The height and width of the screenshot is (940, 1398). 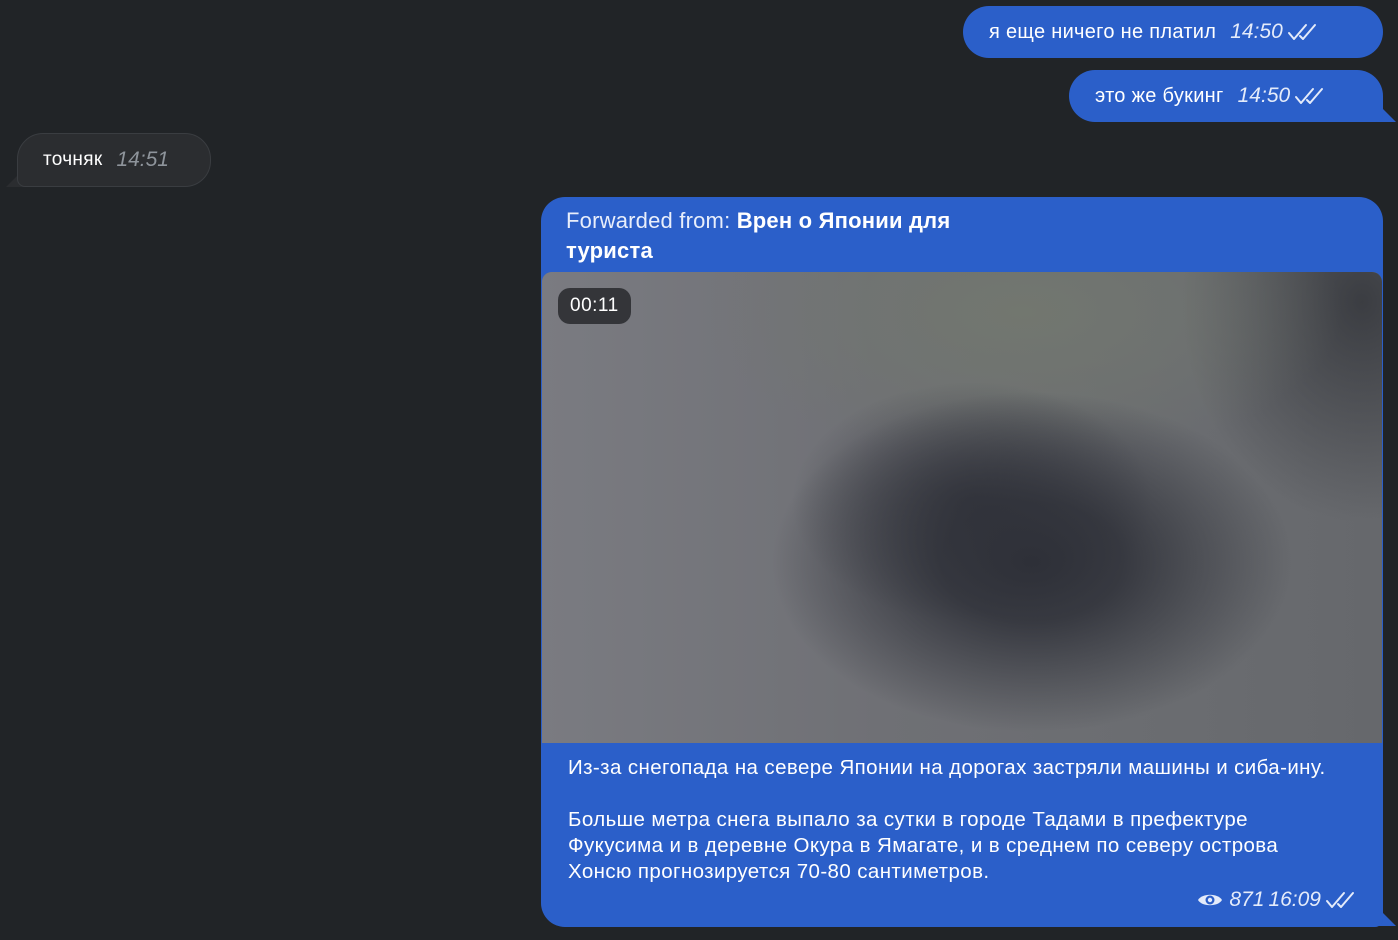 What do you see at coordinates (1103, 31) in the screenshot?
I see `message-text: я еще ничего не платил` at bounding box center [1103, 31].